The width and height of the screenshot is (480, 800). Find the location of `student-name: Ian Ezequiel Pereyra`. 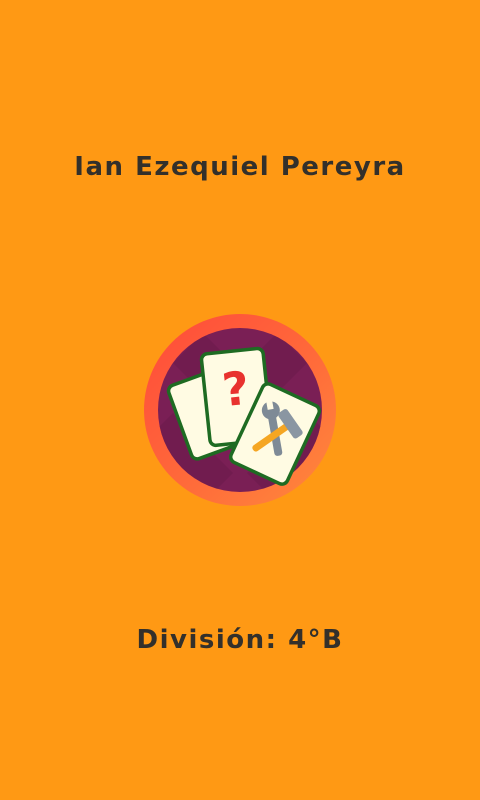

student-name: Ian Ezequiel Pereyra is located at coordinates (240, 167).